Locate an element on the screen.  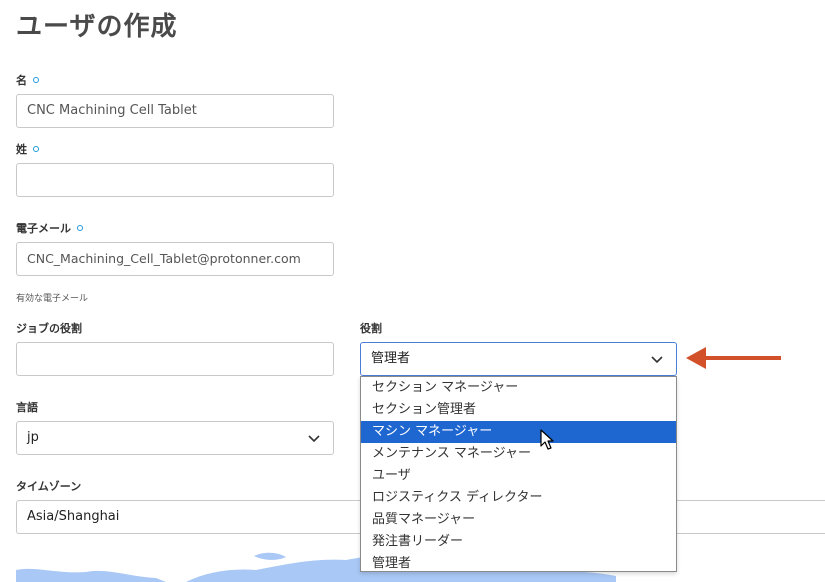
role-option: セクション管理者 is located at coordinates (518, 410).